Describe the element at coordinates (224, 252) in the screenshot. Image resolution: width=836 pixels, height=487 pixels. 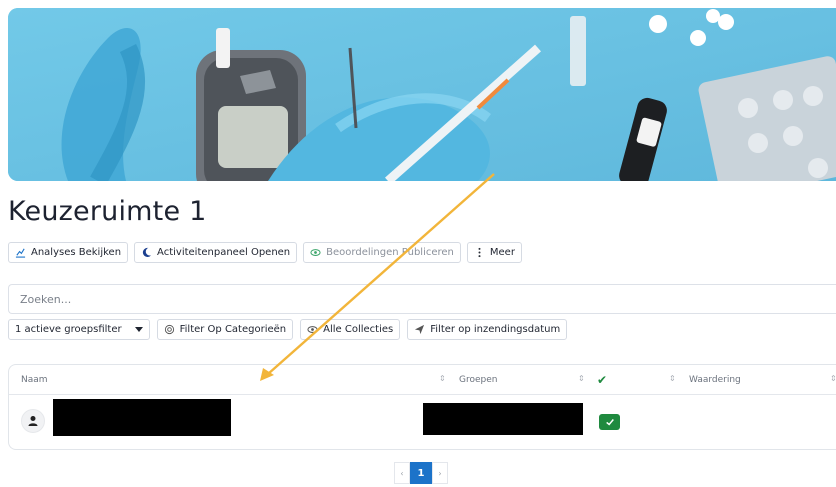
I see `open-activity-panel-label: Activiteitenpaneel Openen` at that location.